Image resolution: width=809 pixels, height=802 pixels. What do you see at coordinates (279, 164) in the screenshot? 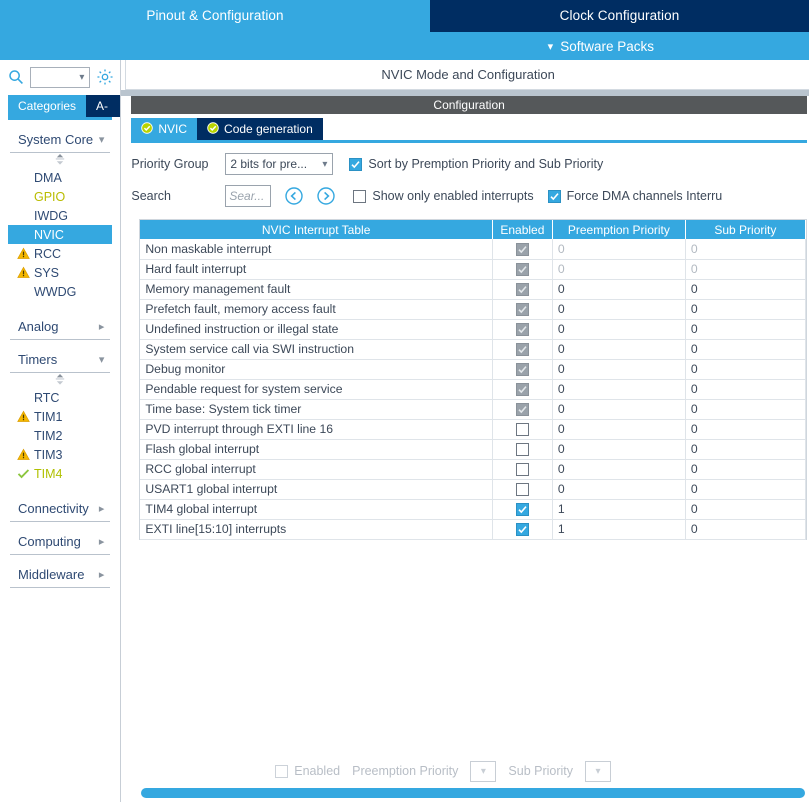
I see `priority-group-select: 2 bits for pre... ▾` at bounding box center [279, 164].